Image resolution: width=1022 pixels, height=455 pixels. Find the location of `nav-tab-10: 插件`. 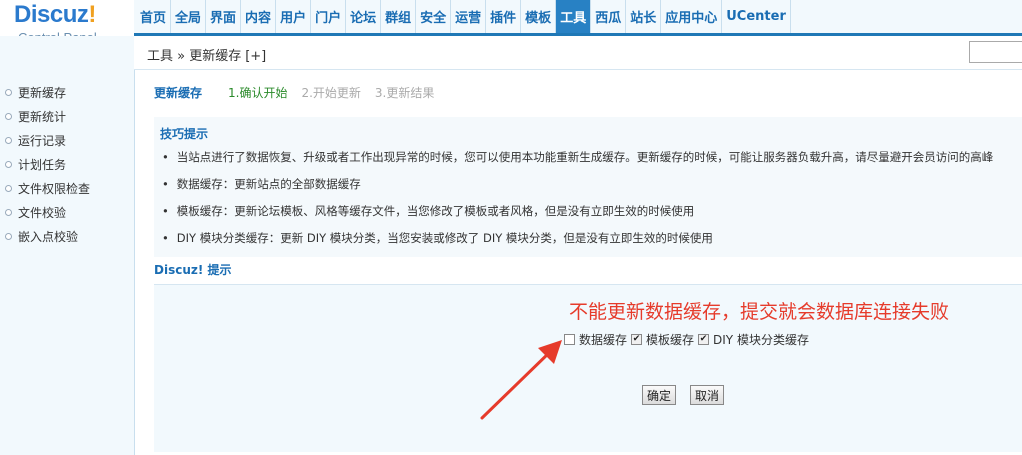

nav-tab-10: 插件 is located at coordinates (504, 16).